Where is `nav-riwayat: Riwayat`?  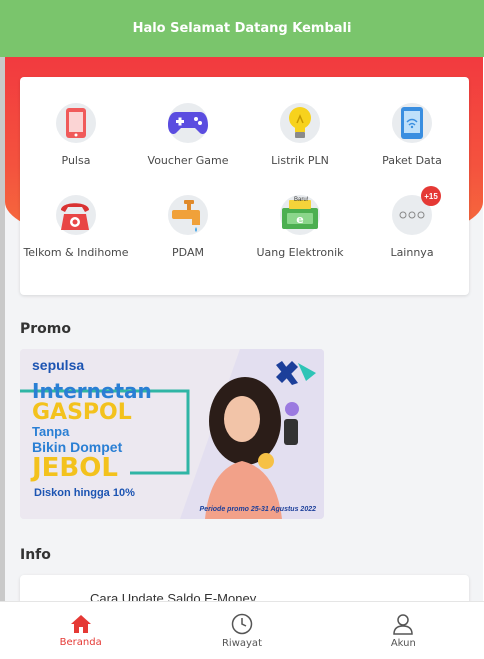
nav-riwayat: Riwayat is located at coordinates (241, 630).